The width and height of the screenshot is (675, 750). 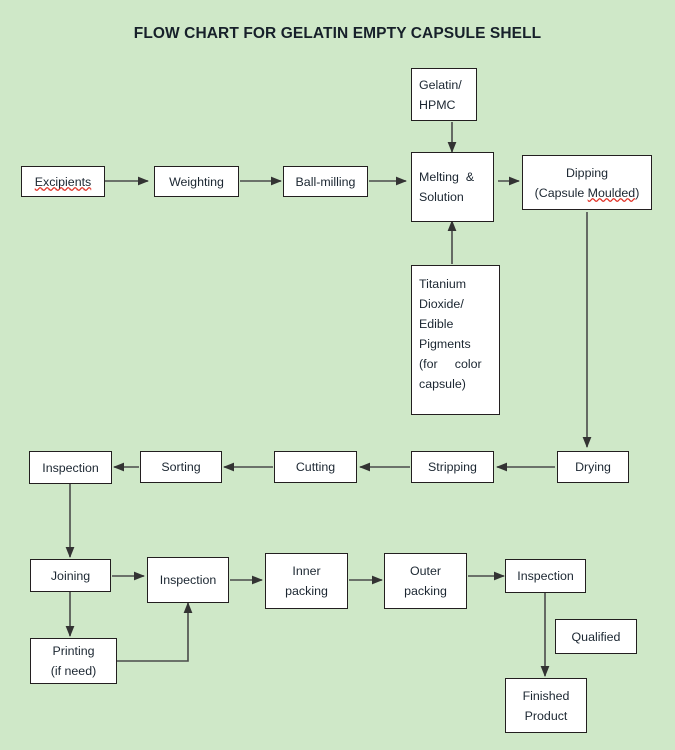 I want to click on node-label: Dioxide/, so click(x=441, y=304).